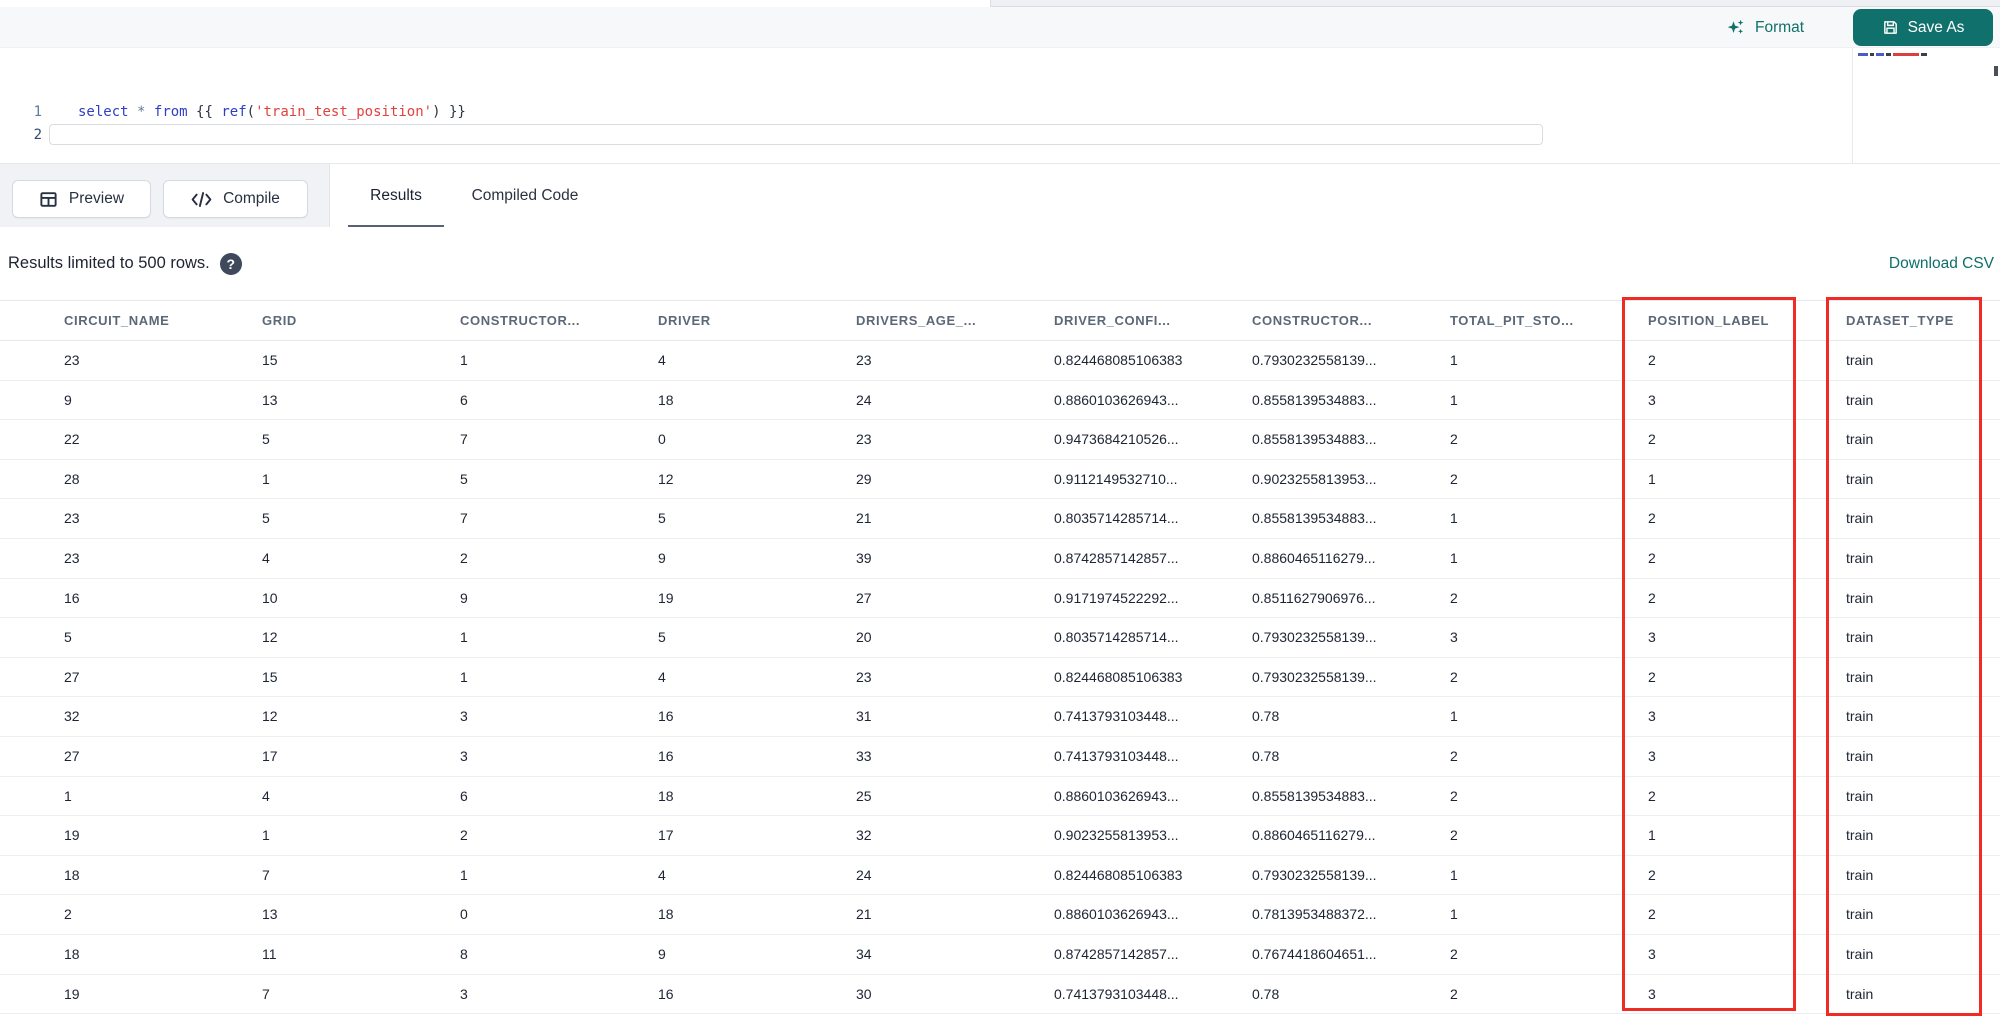 Image resolution: width=2000 pixels, height=1020 pixels. What do you see at coordinates (72, 478) in the screenshot?
I see `table-cell: 28` at bounding box center [72, 478].